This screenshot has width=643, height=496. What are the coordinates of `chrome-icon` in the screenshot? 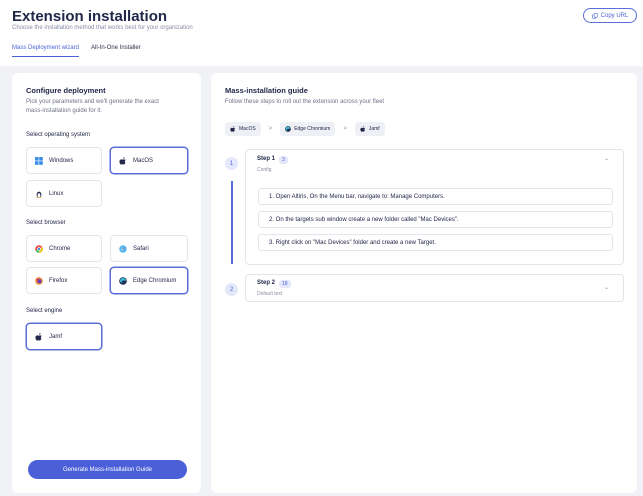 It's located at (39, 248).